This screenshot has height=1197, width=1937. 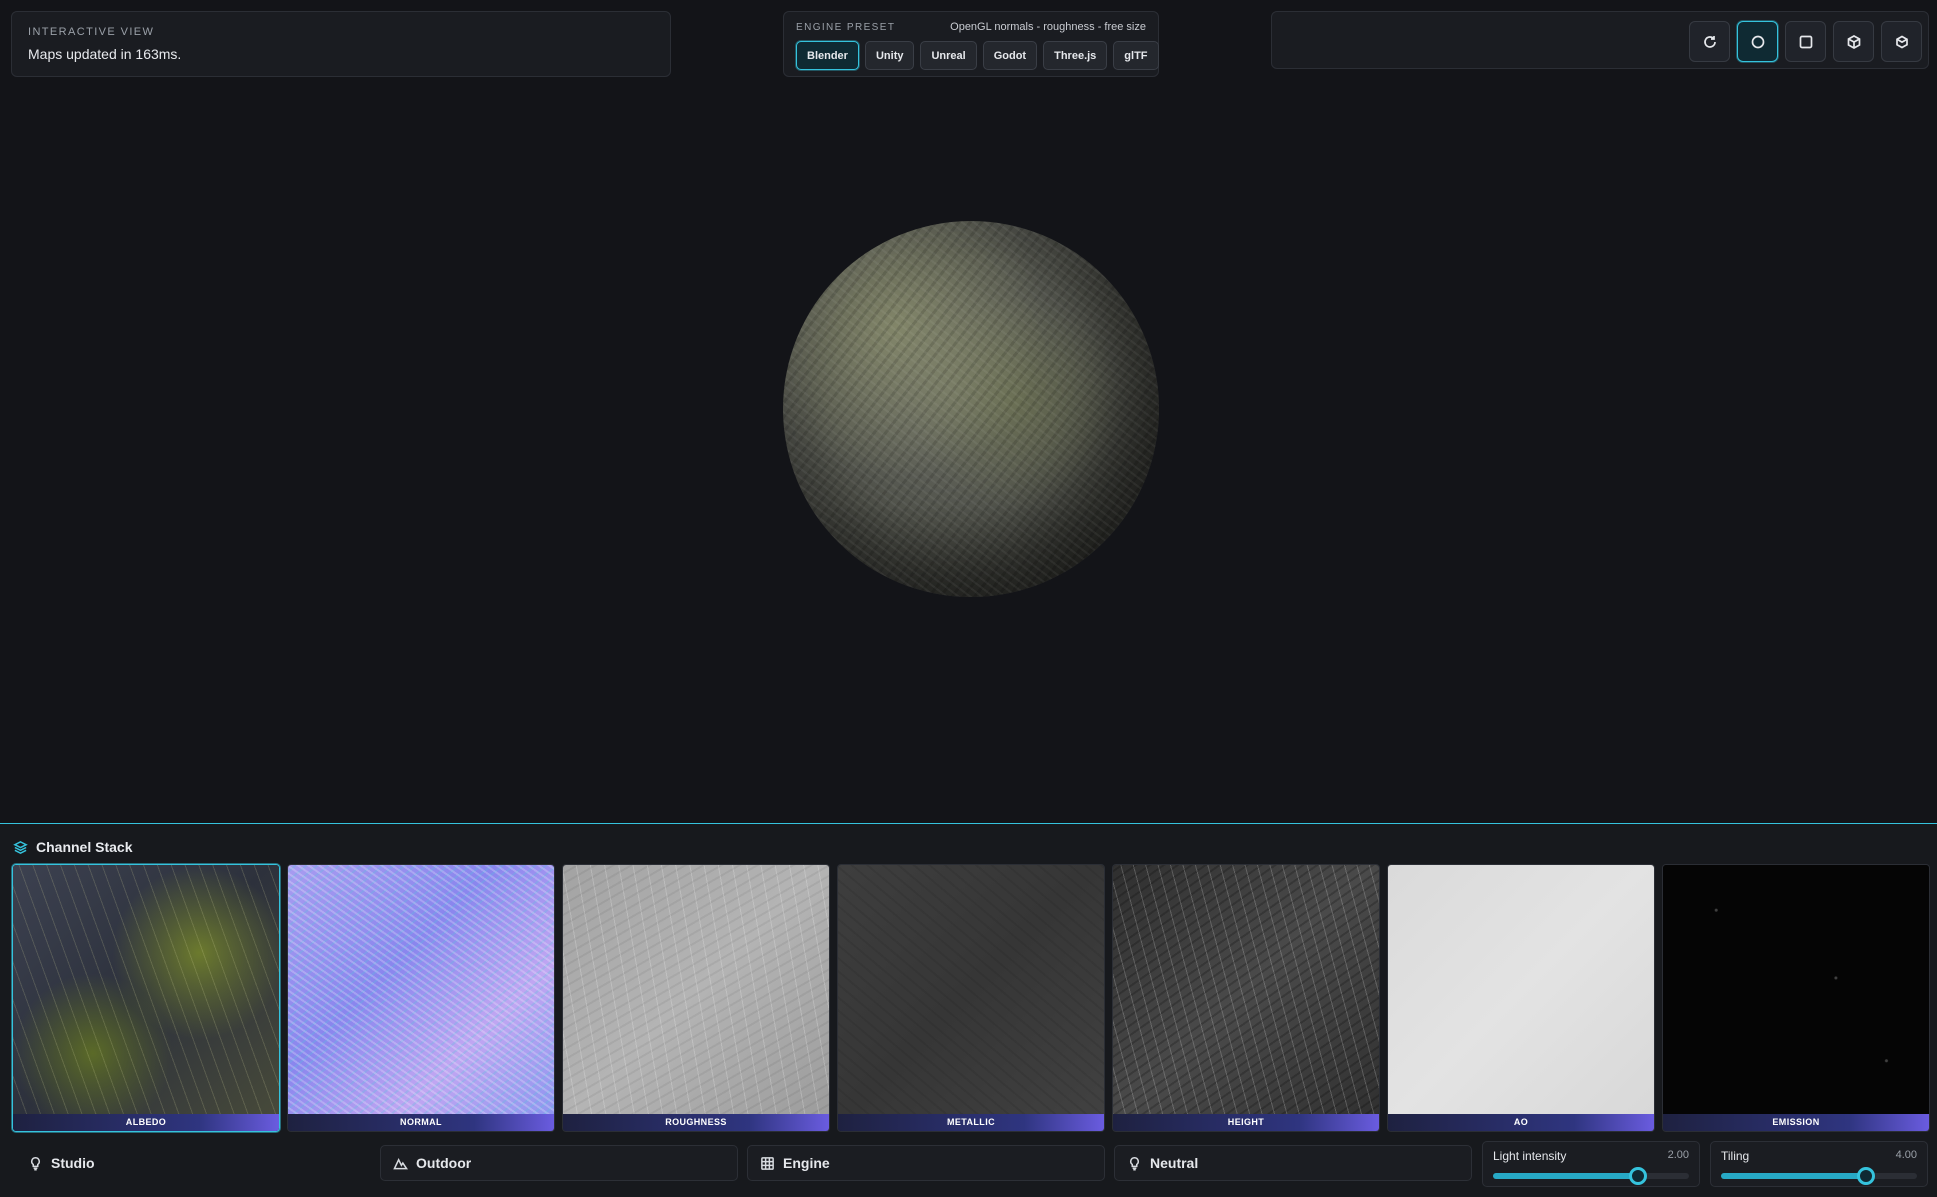 I want to click on emission-thumbnail, so click(x=1796, y=990).